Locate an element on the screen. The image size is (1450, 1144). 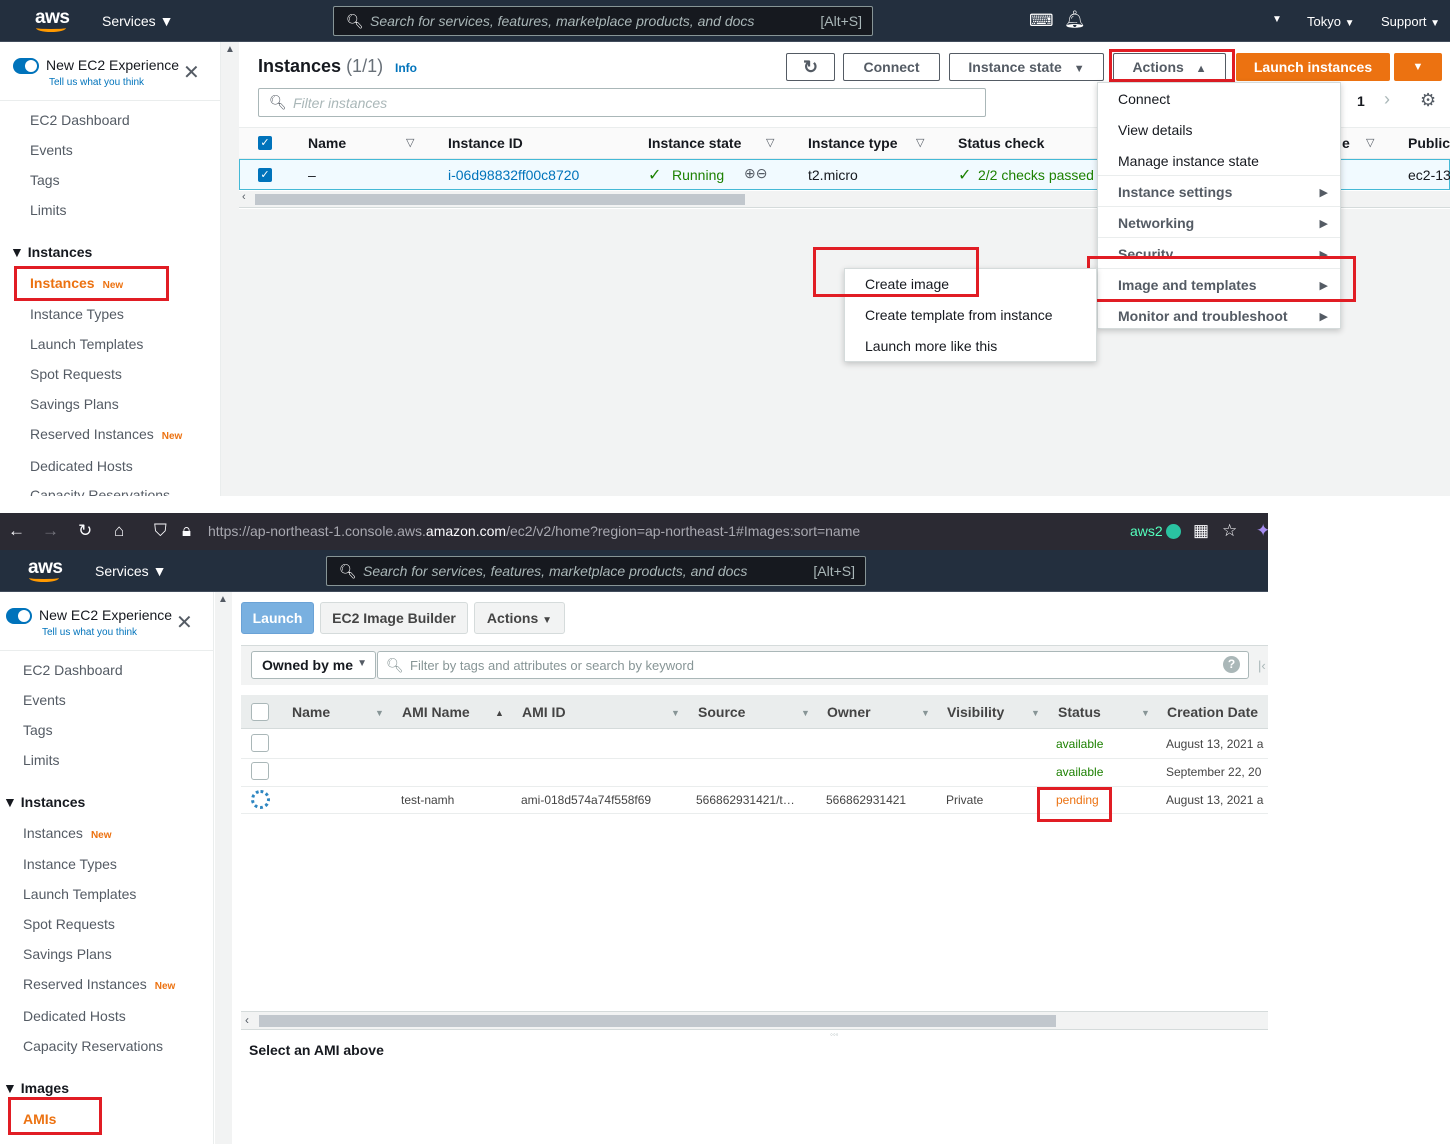
col-creation-date: Creation Date is located at coordinates (1212, 712).